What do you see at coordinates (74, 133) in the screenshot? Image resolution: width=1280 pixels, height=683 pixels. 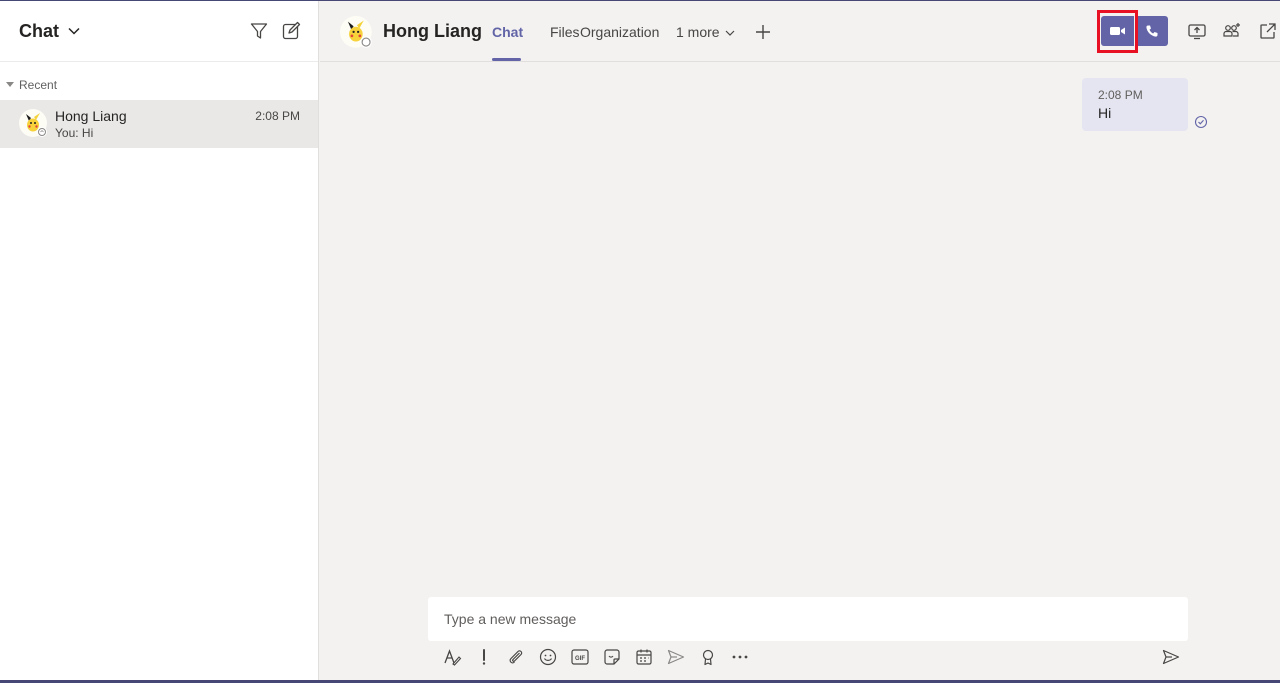 I see `conversation-preview: You: Hi` at bounding box center [74, 133].